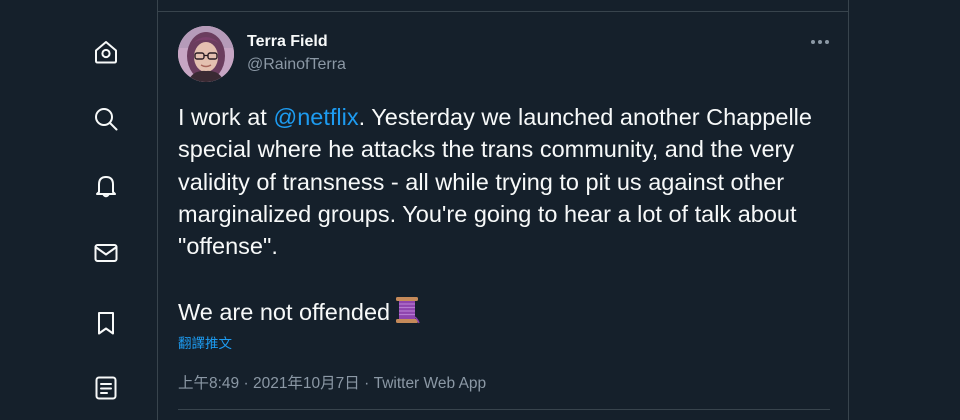 This screenshot has width=960, height=420. Describe the element at coordinates (430, 383) in the screenshot. I see `tweet-source: Twitter Web App` at that location.